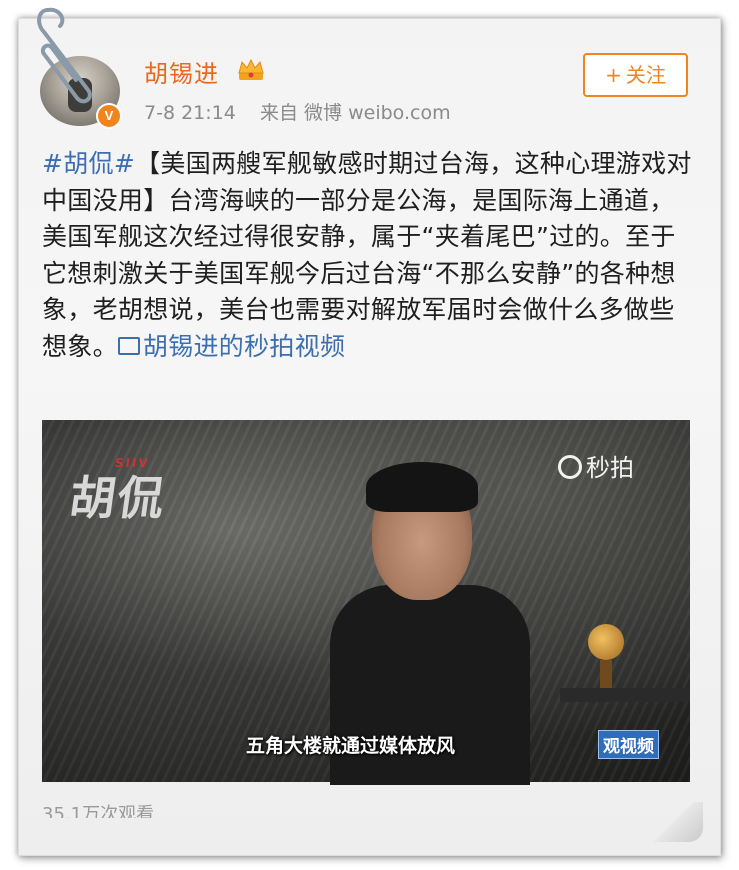 The image size is (739, 870). I want to click on post-meta: 7-8 21:14 来自 微博 weibo.com, so click(297, 111).